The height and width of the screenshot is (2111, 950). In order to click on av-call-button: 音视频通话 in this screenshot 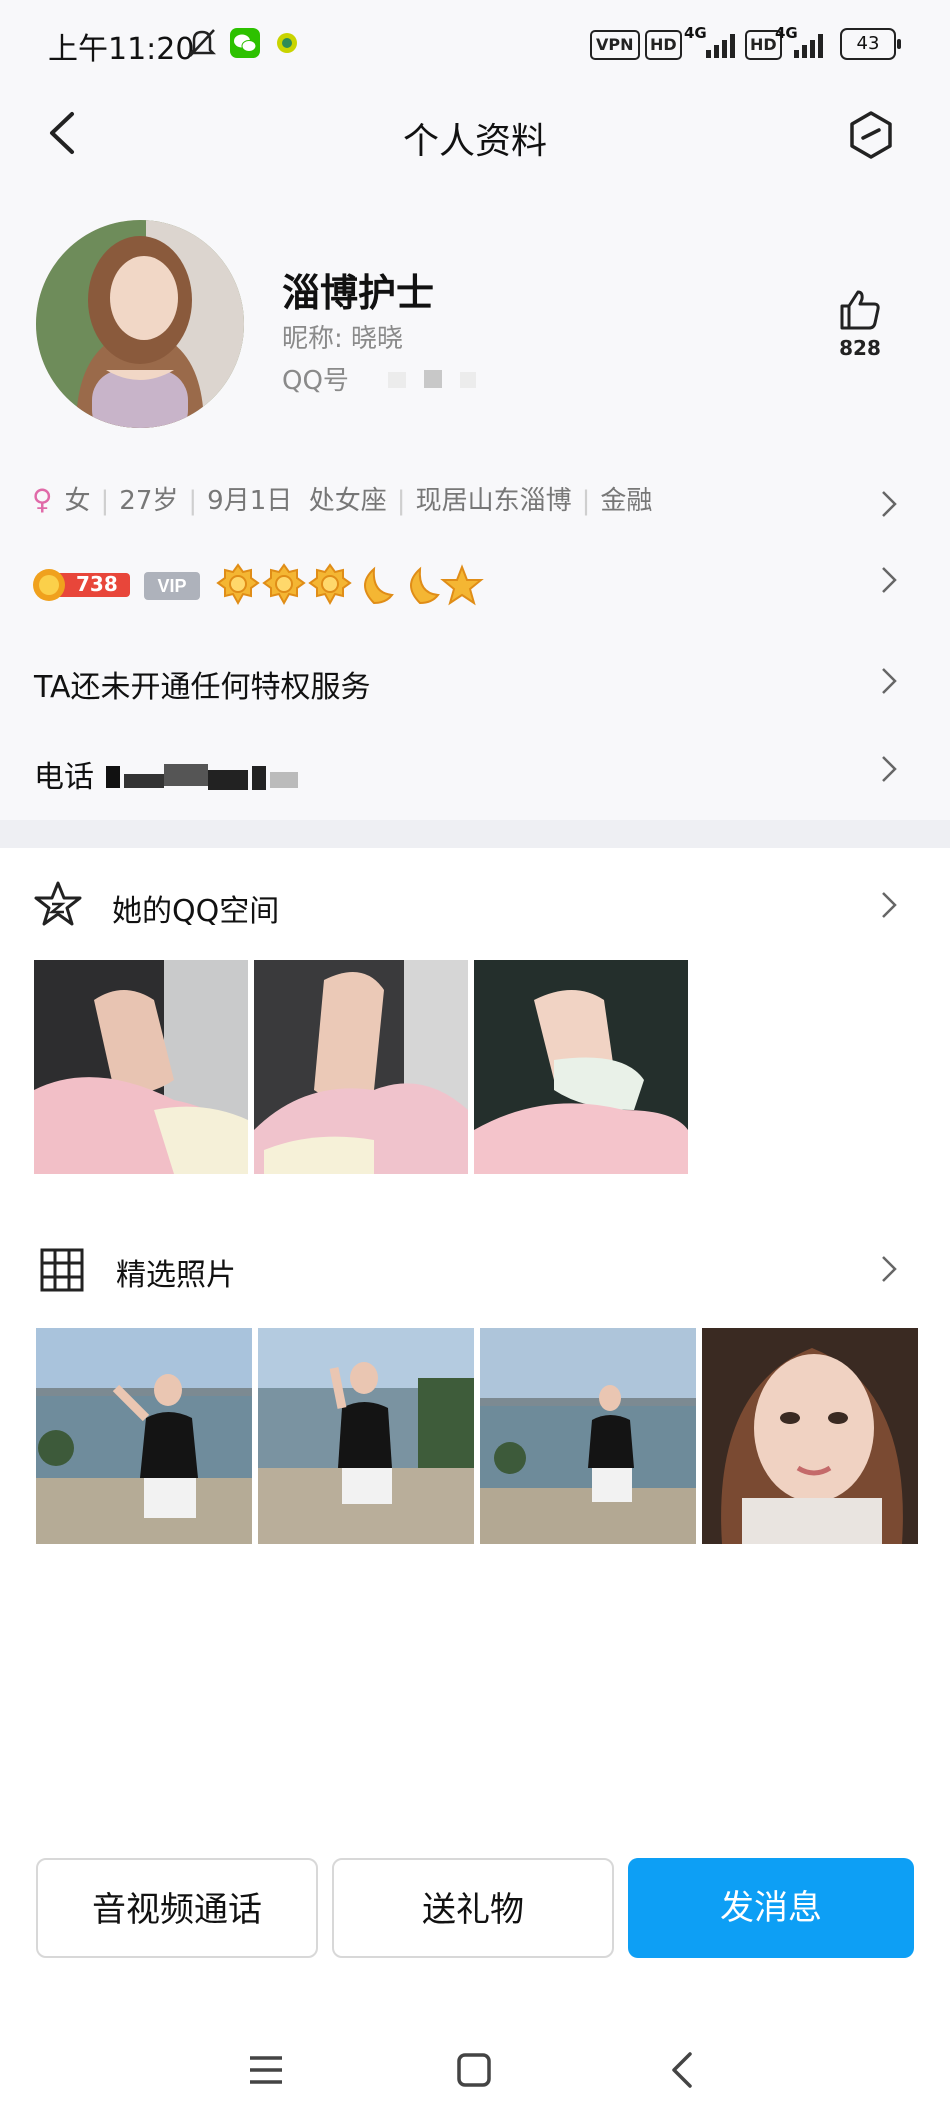, I will do `click(177, 1908)`.